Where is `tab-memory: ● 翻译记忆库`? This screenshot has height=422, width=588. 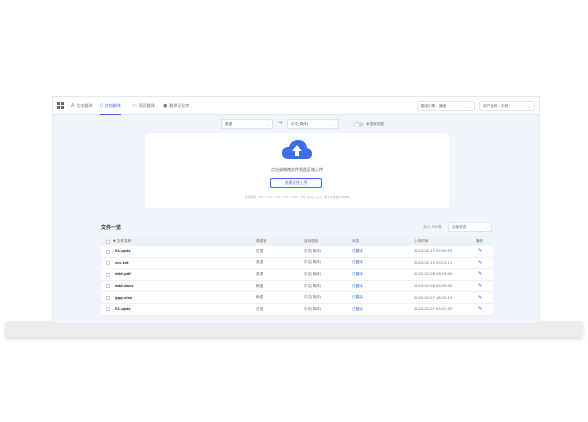
tab-memory: ● 翻译记忆库 is located at coordinates (176, 106).